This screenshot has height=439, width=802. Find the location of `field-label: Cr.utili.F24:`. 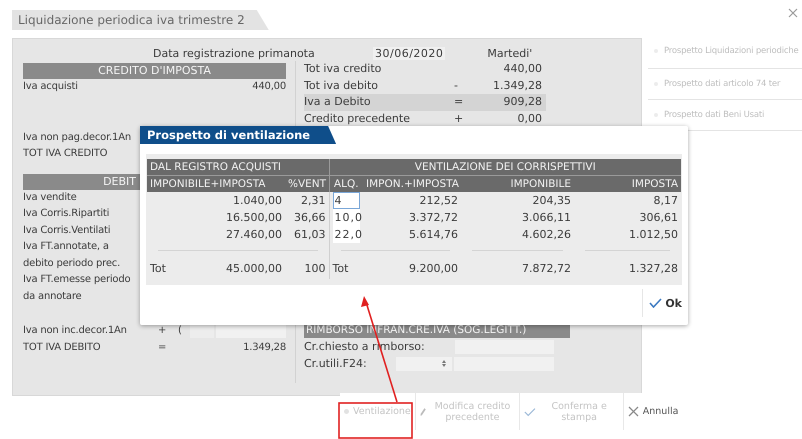

field-label: Cr.utili.F24: is located at coordinates (336, 363).